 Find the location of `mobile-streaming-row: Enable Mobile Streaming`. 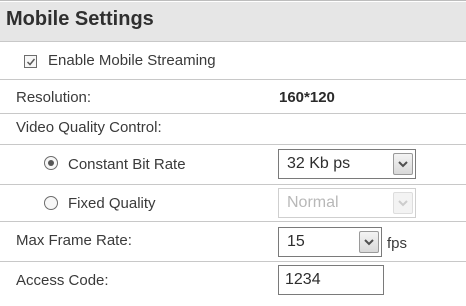

mobile-streaming-row: Enable Mobile Streaming is located at coordinates (233, 61).